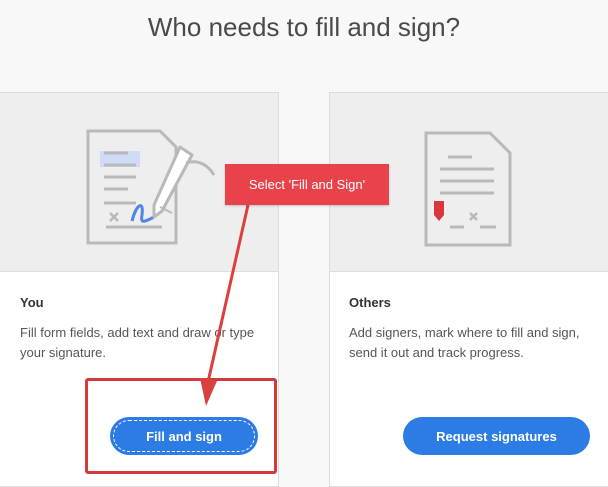 The height and width of the screenshot is (487, 608). What do you see at coordinates (307, 184) in the screenshot?
I see `annotation-callout: Select 'Fill and Sign'` at bounding box center [307, 184].